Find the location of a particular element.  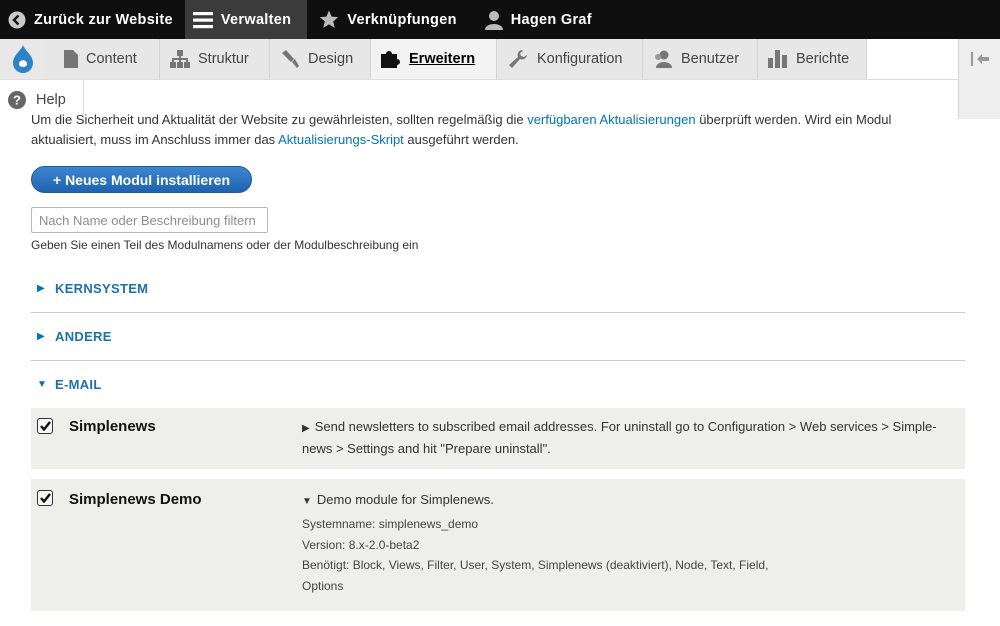

people-icon is located at coordinates (663, 59).